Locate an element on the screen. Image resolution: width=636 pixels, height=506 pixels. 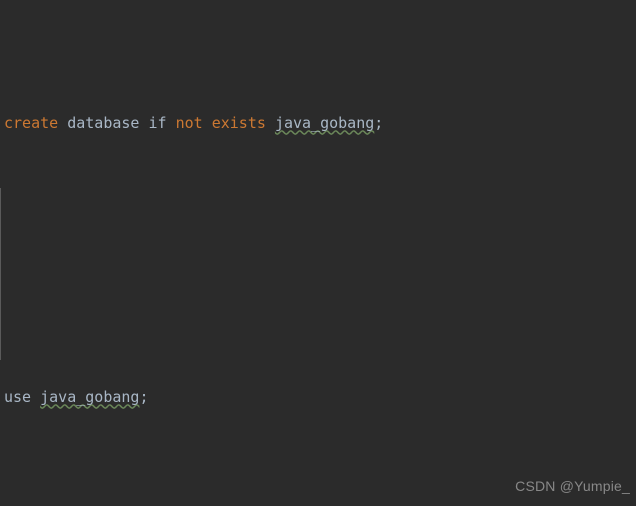
keyword-use: use is located at coordinates (18, 396).